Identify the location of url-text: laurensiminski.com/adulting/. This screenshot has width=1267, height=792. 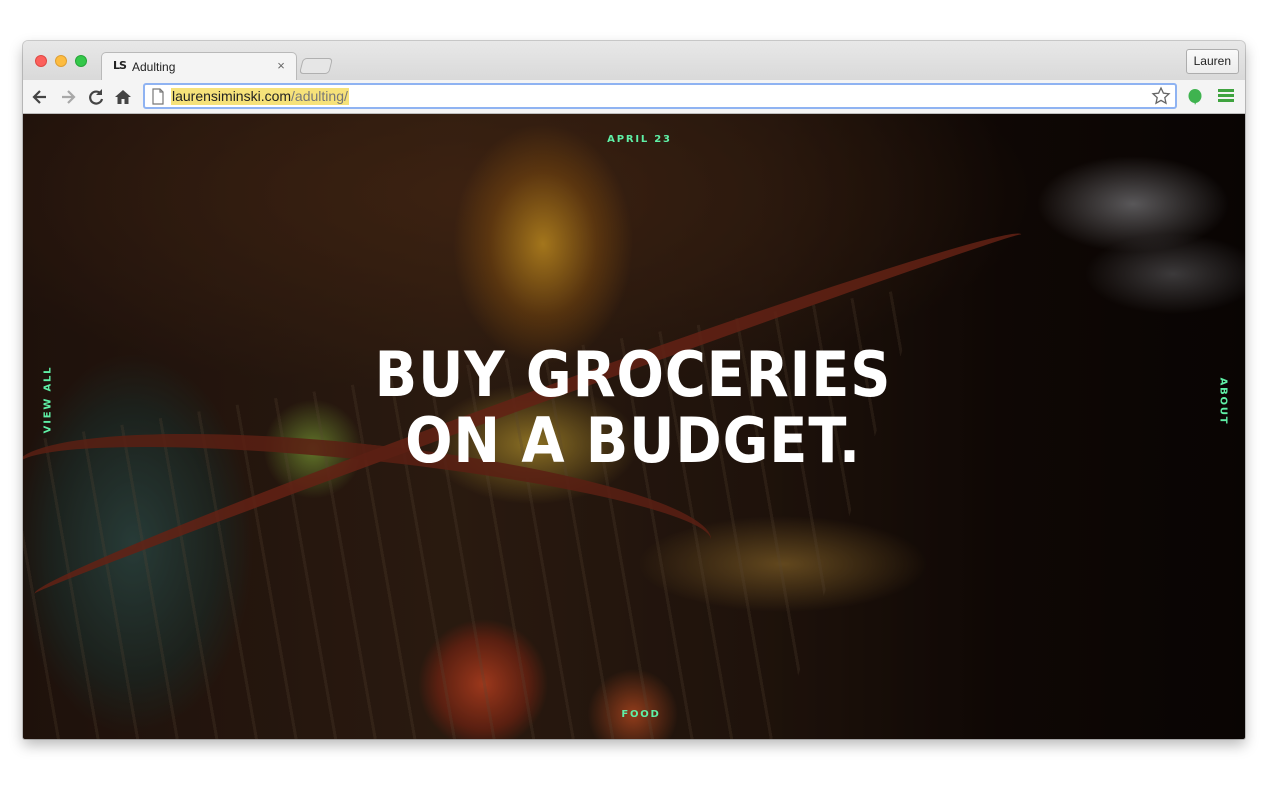
(260, 96).